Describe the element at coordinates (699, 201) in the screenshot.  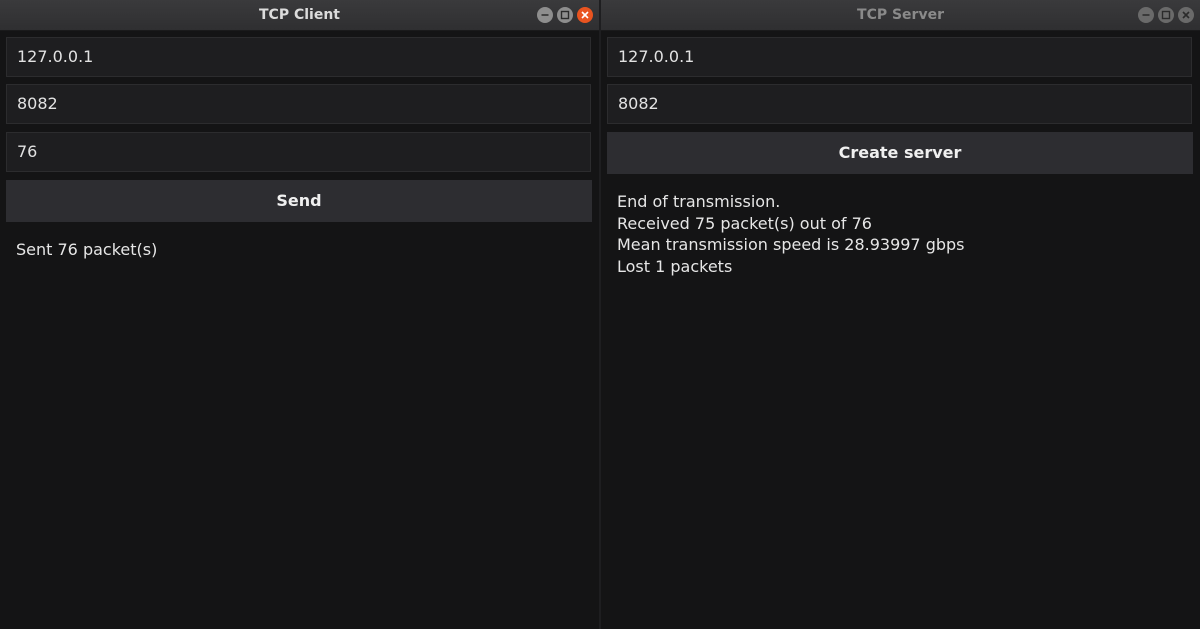
I see `server-status-line: End of transmission.` at that location.